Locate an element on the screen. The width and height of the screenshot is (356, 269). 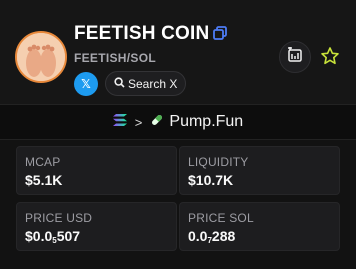
price-prefix: $0.0 is located at coordinates (39, 236).